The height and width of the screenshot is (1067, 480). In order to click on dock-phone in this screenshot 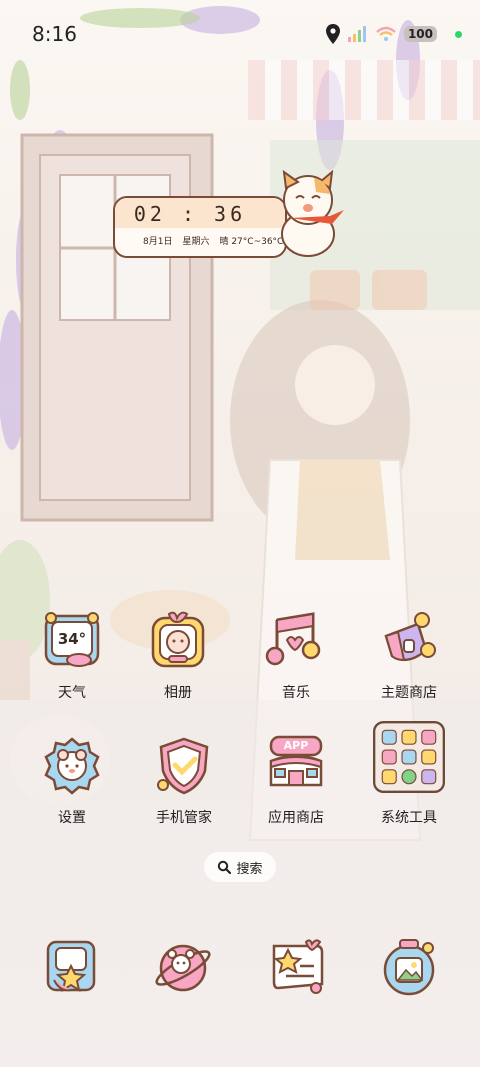, I will do `click(71, 967)`.